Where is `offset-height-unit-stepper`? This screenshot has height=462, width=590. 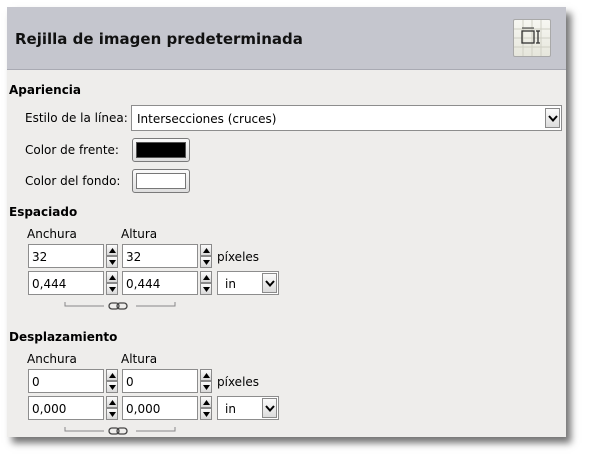
offset-height-unit-stepper is located at coordinates (206, 408).